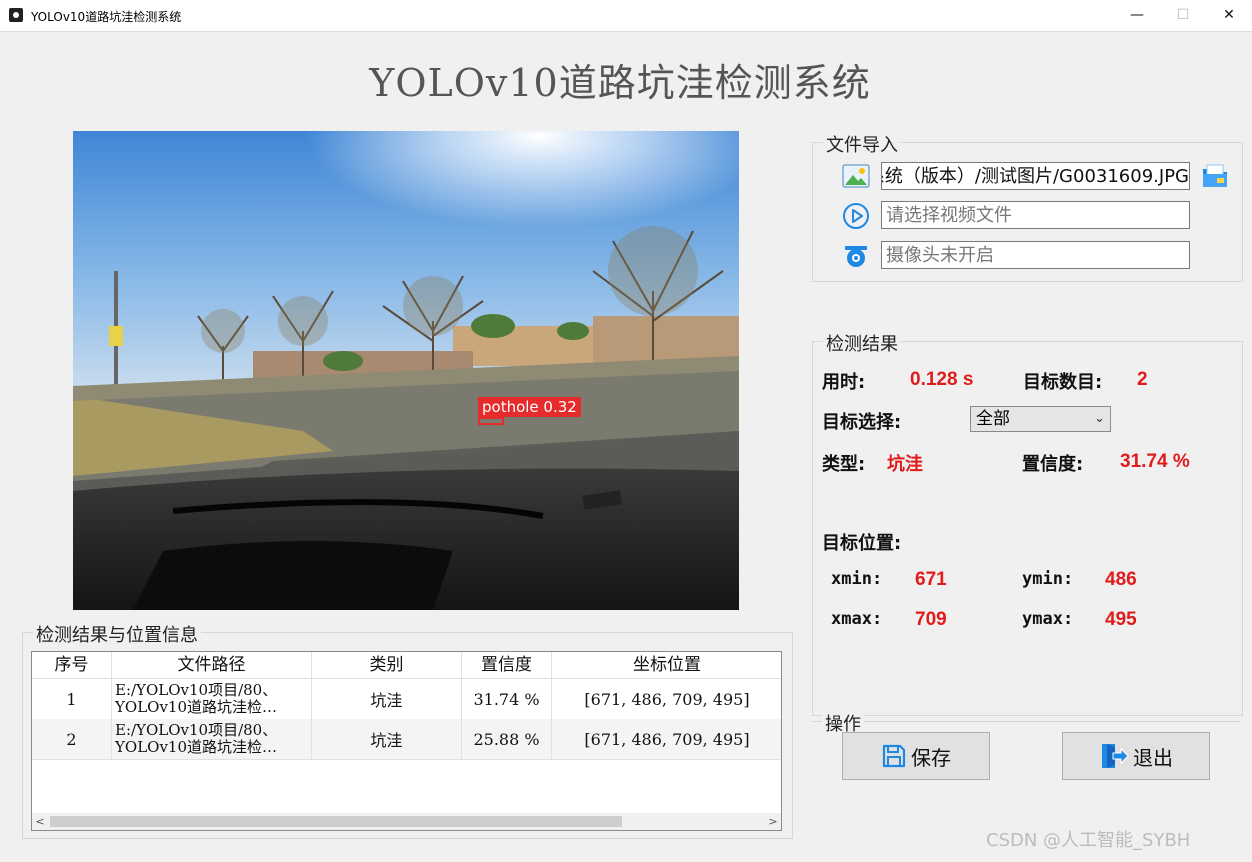 This screenshot has height=862, width=1252. Describe the element at coordinates (773, 821) in the screenshot. I see `scroll-right-icon: >` at that location.